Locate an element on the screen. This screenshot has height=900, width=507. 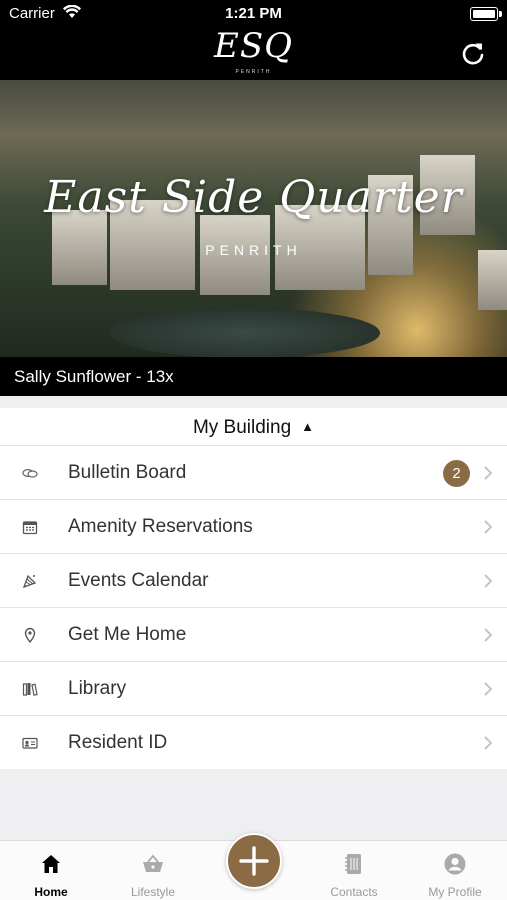
tab-lifestyle: Lifestyle is located at coordinates (153, 870).